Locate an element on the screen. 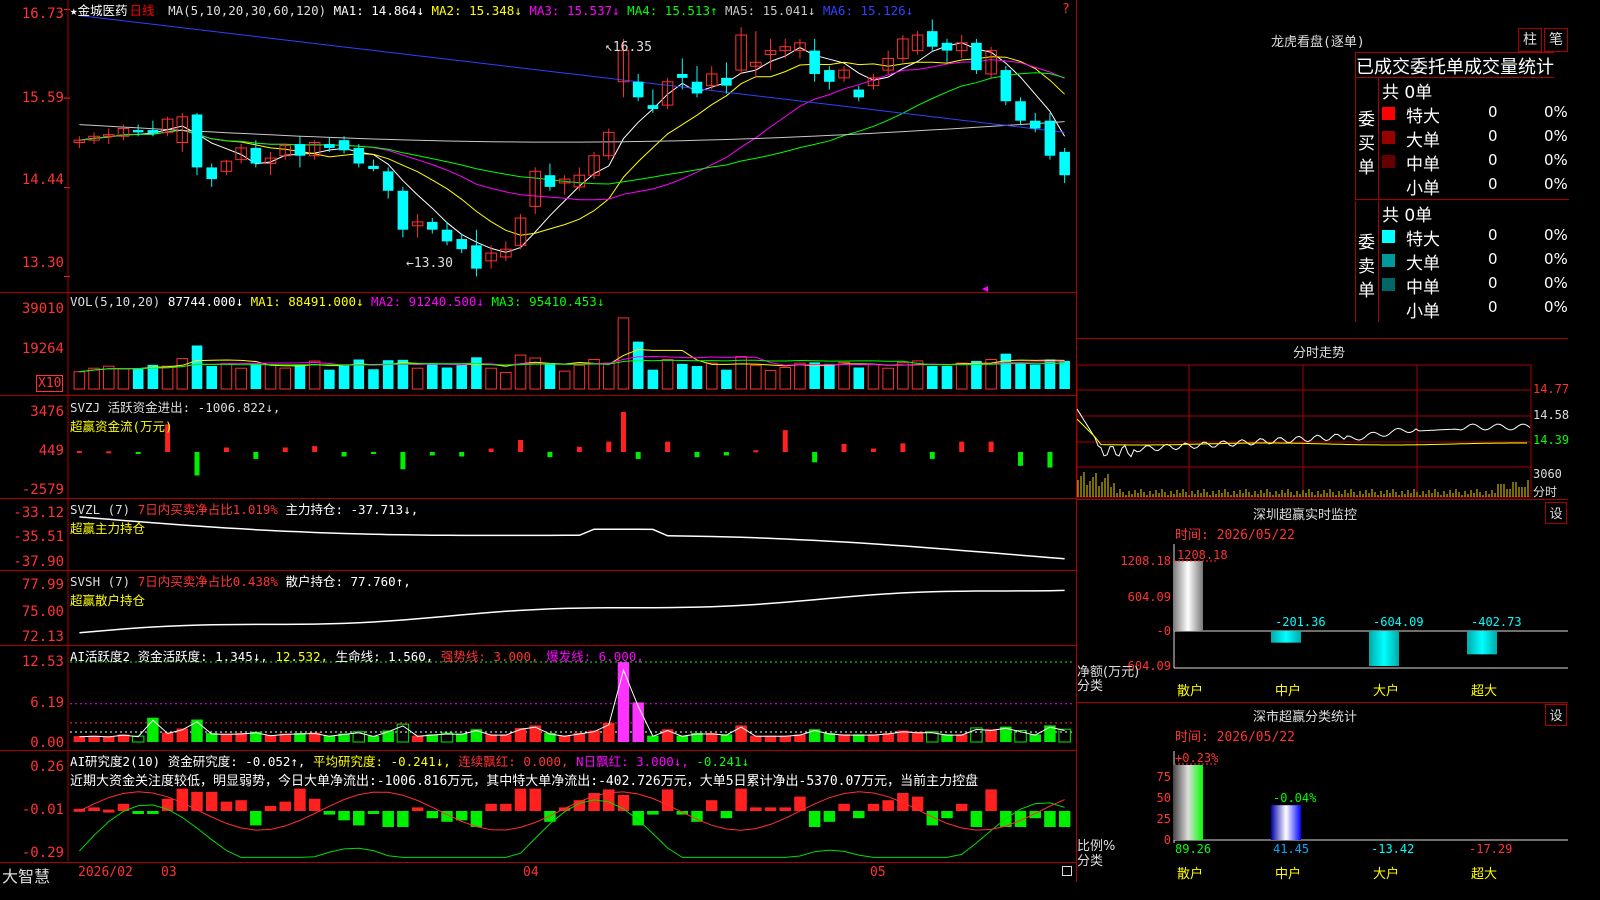 Image resolution: width=1600 pixels, height=900 pixels. sell-order-block: 委卖单 共 0单 特大 0 0% 大单 0 0% 中单 0 0% 小单 0 0% is located at coordinates (1462, 261).